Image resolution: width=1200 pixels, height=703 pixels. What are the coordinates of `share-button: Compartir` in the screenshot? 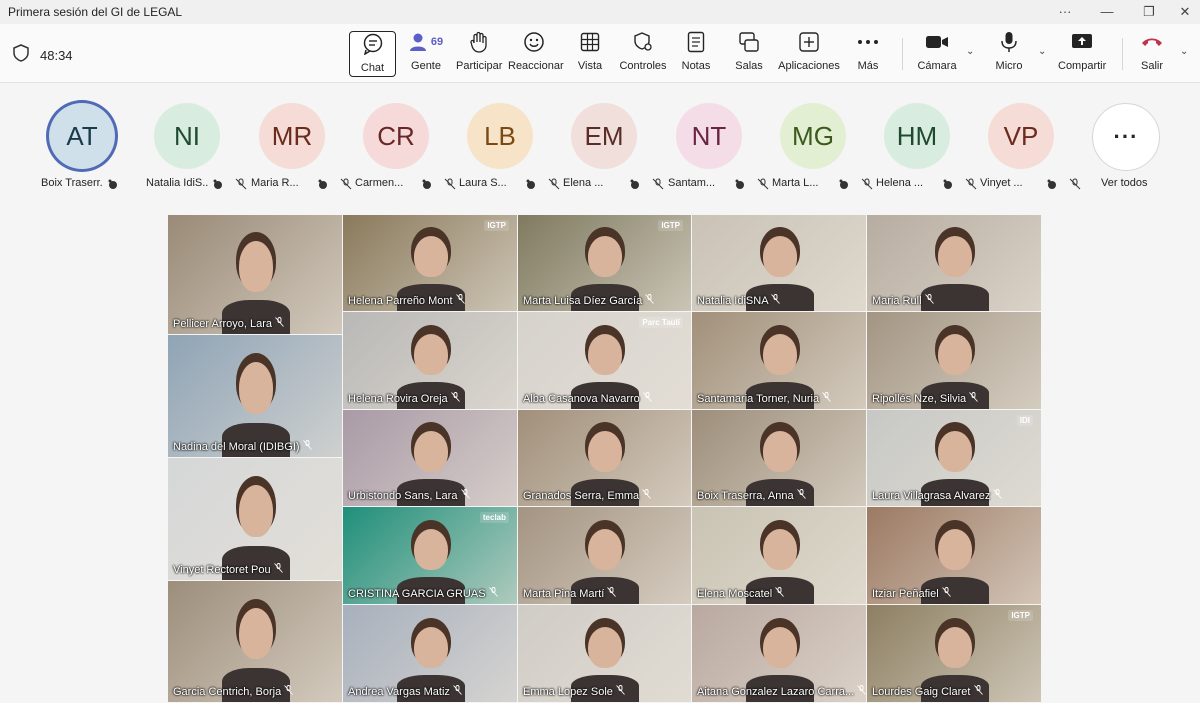 It's located at (1082, 54).